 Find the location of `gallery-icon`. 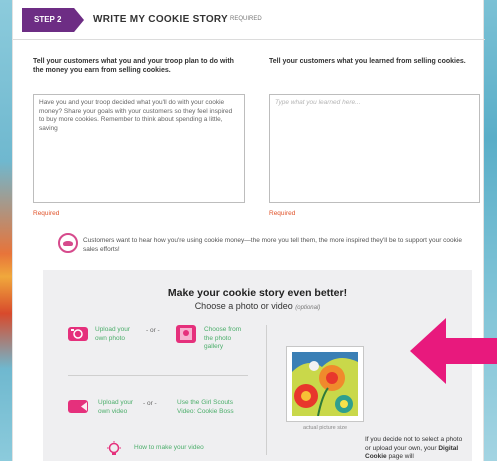

gallery-icon is located at coordinates (186, 334).